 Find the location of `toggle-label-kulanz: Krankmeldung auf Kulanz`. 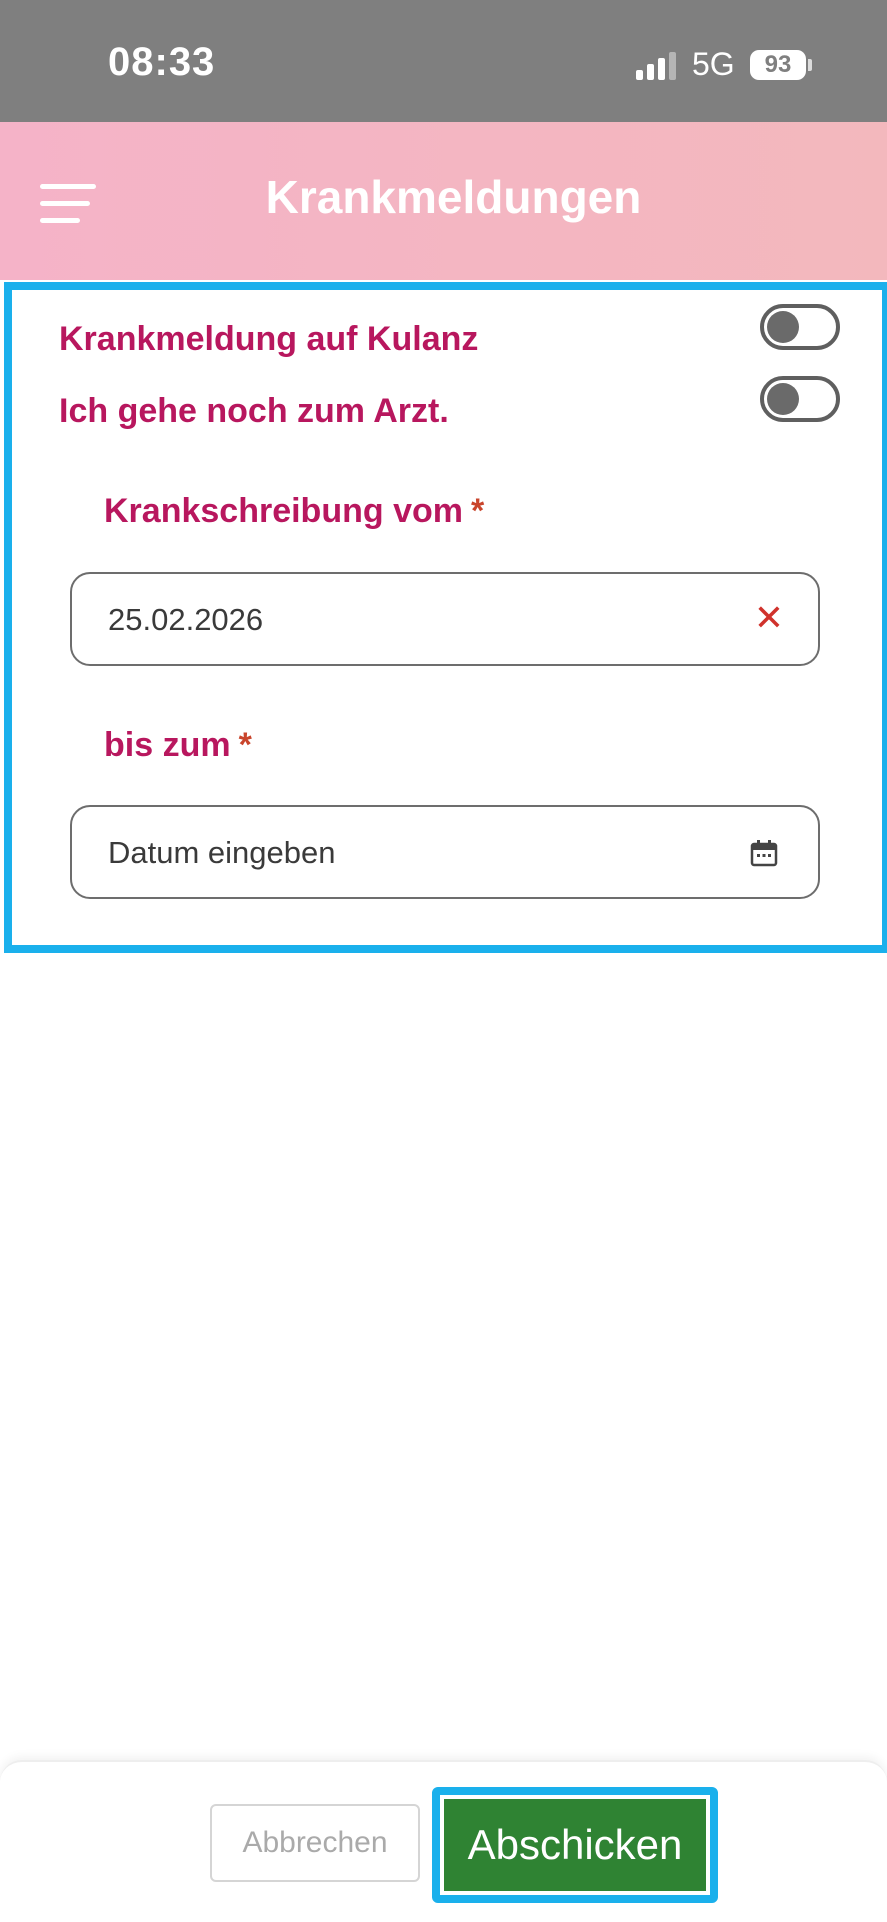

toggle-label-kulanz: Krankmeldung auf Kulanz is located at coordinates (269, 339).